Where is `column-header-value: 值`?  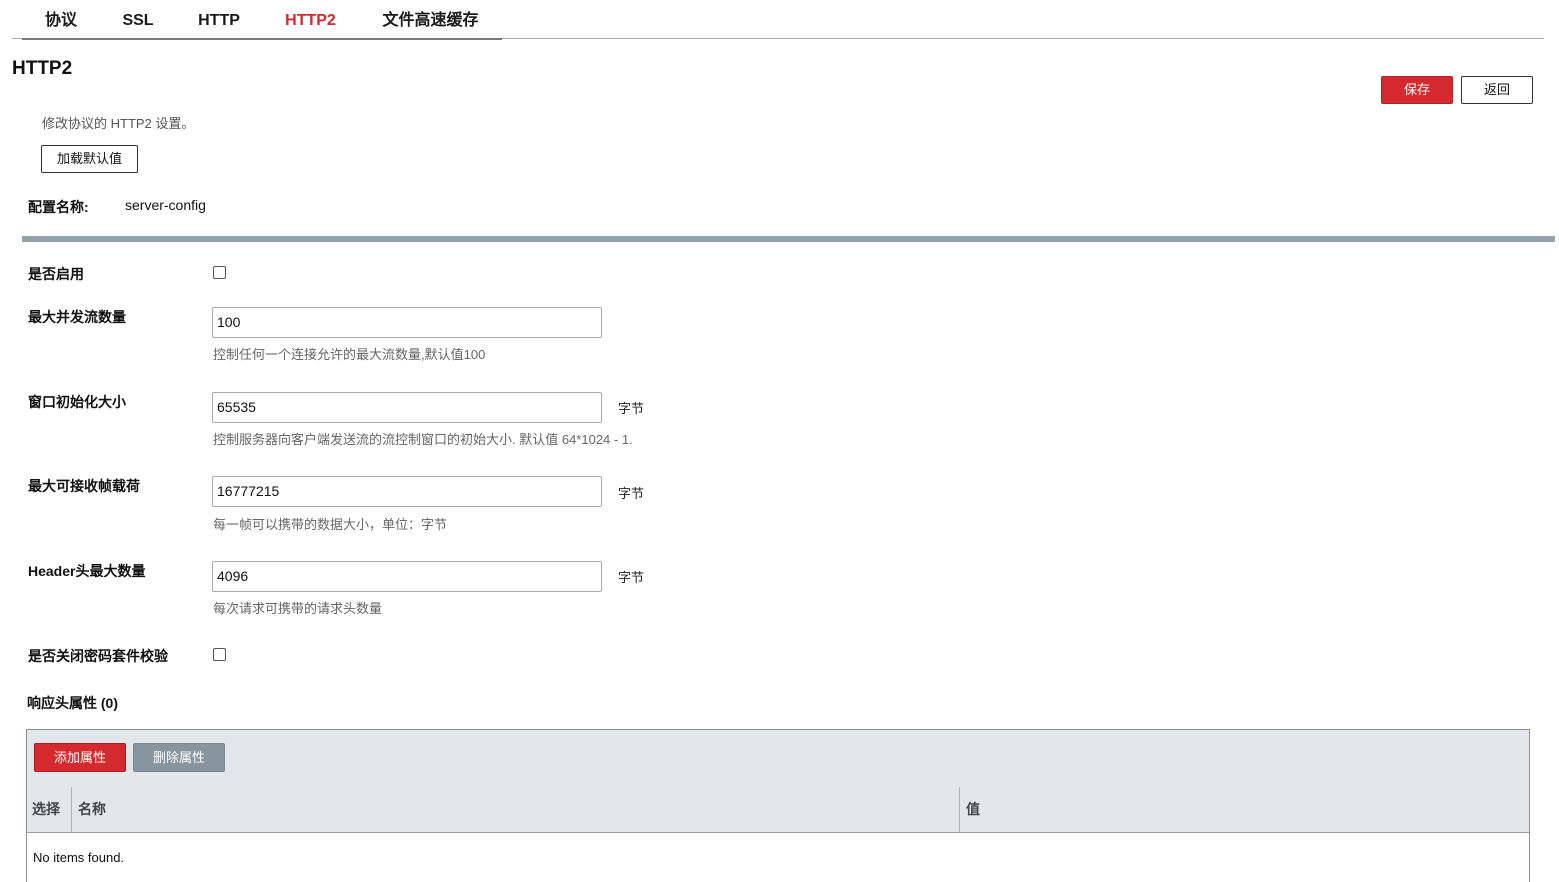 column-header-value: 值 is located at coordinates (1245, 809).